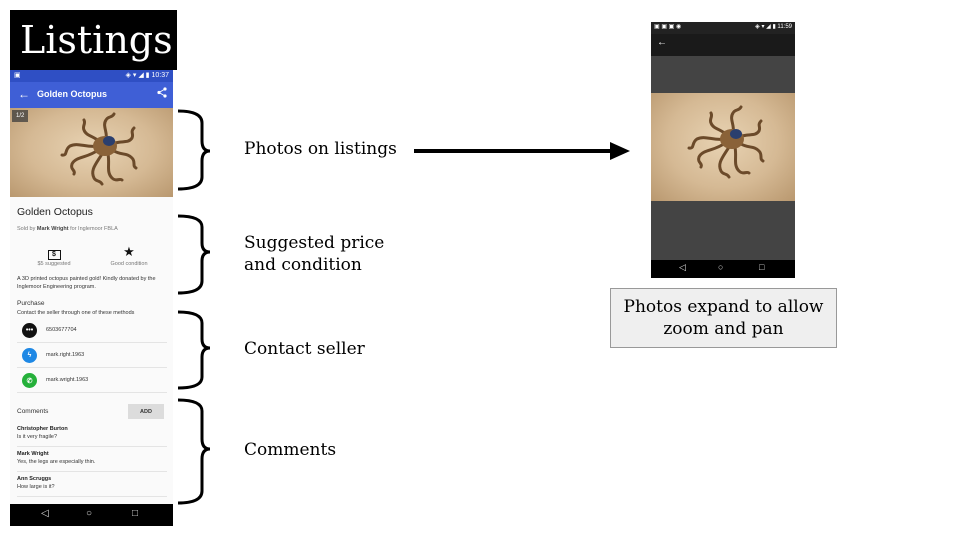  I want to click on comment-author: Christopher Burton, so click(42, 429).